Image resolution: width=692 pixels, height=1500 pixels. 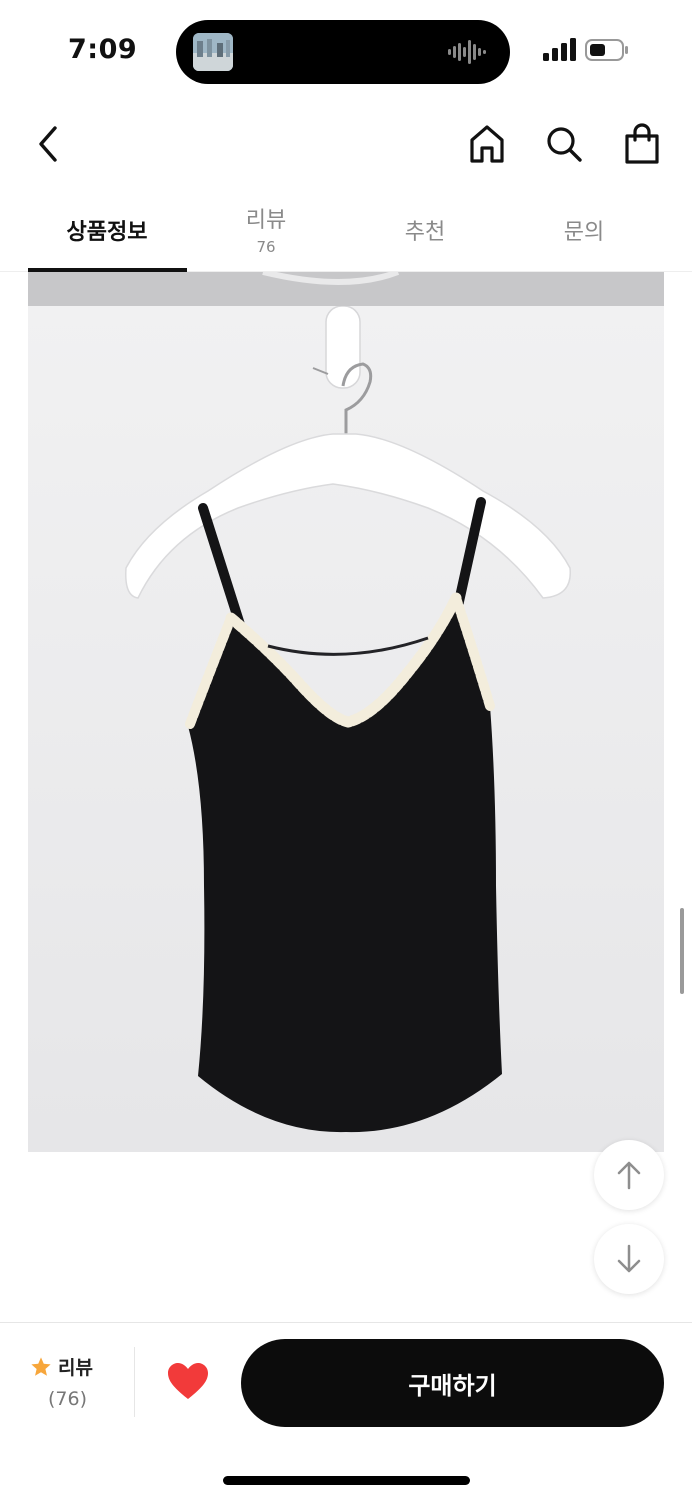 What do you see at coordinates (682, 951) in the screenshot?
I see `scroll-indicator` at bounding box center [682, 951].